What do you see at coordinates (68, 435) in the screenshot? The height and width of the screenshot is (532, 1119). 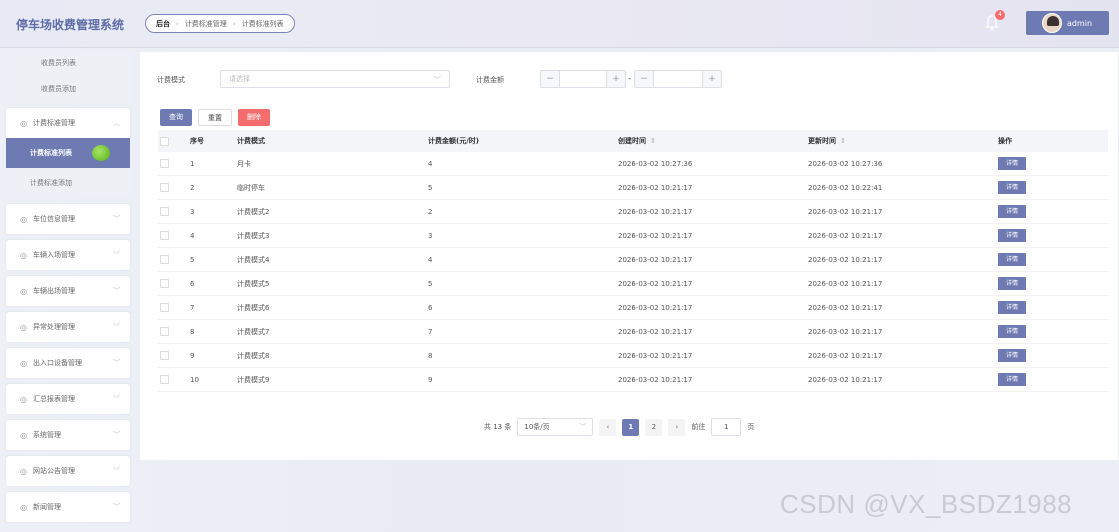 I see `sidebar-group-system: ◎ 系统管理 ﹀` at bounding box center [68, 435].